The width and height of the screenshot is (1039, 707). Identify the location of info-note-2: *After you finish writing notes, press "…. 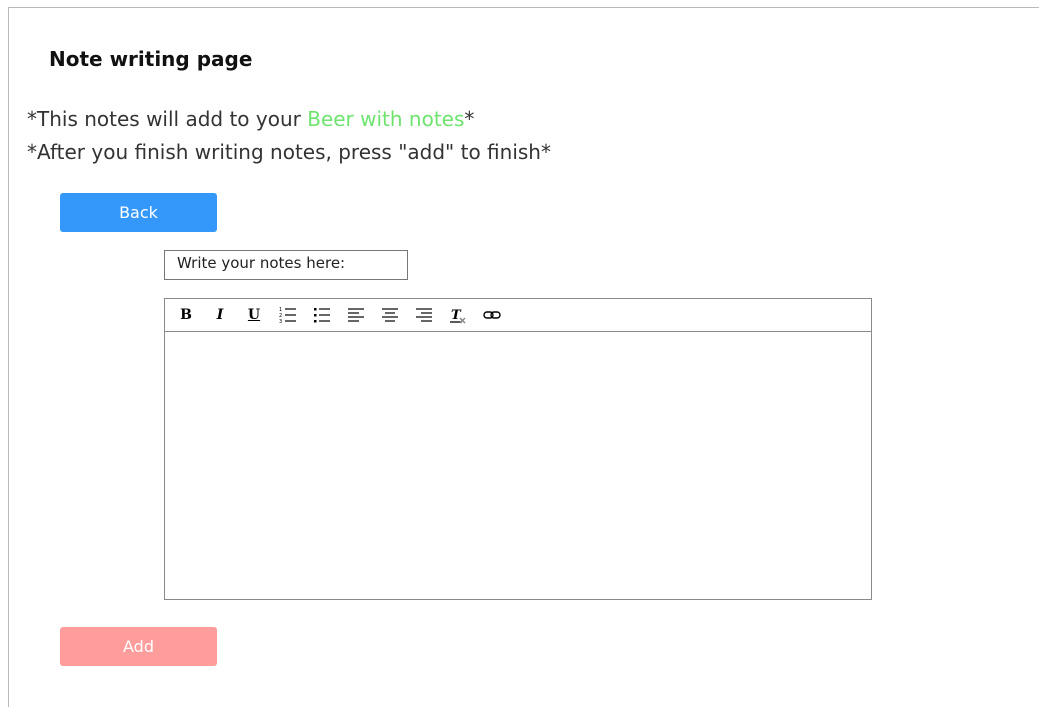
(289, 152).